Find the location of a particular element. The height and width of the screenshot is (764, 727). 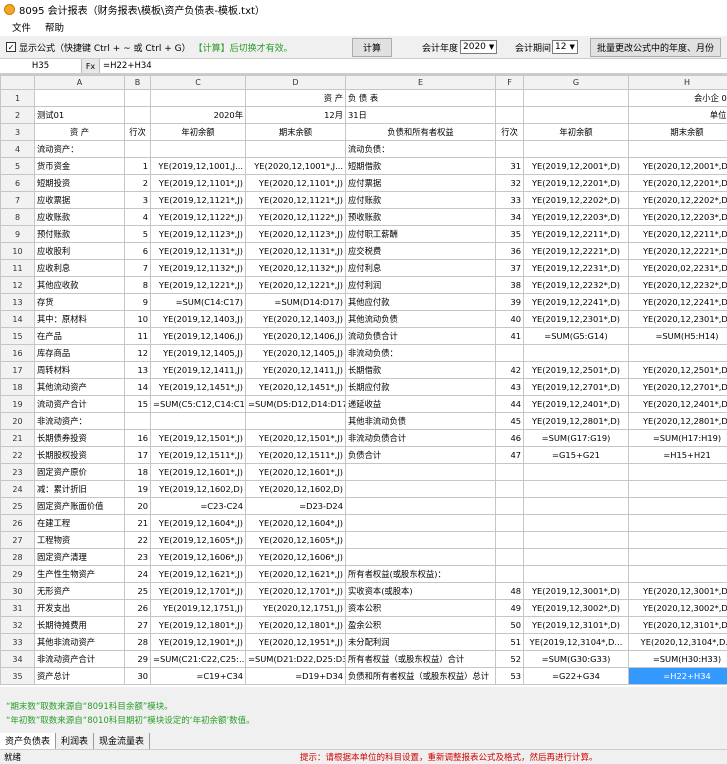

grid-cell: YE(2020,12,1602,D) is located at coordinates (295, 489).